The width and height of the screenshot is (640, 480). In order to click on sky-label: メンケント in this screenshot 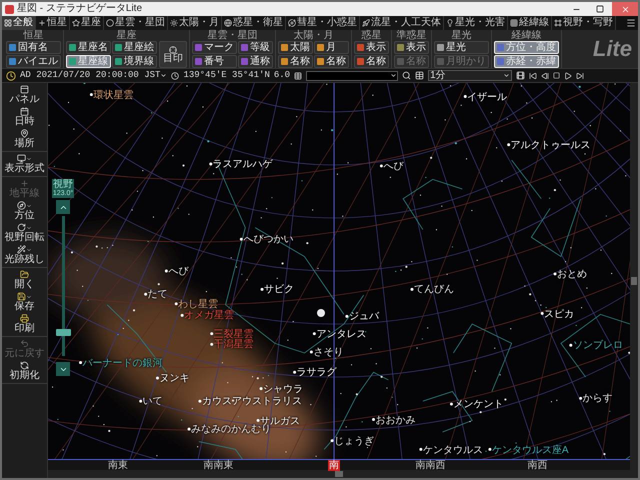, I will do `click(478, 405)`.